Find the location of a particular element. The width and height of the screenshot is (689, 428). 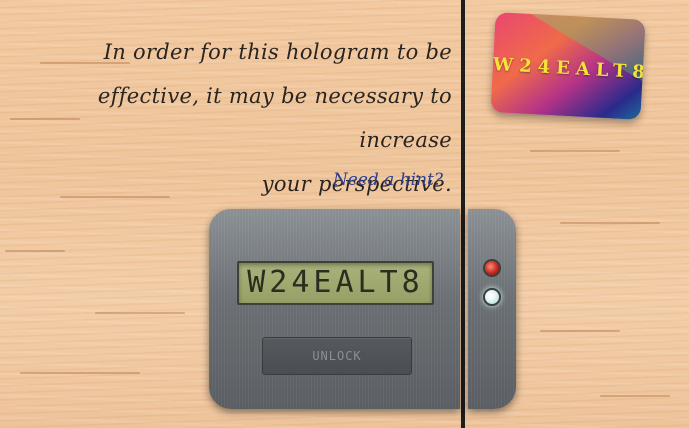

lock-display: W24EALT8 is located at coordinates (335, 283).